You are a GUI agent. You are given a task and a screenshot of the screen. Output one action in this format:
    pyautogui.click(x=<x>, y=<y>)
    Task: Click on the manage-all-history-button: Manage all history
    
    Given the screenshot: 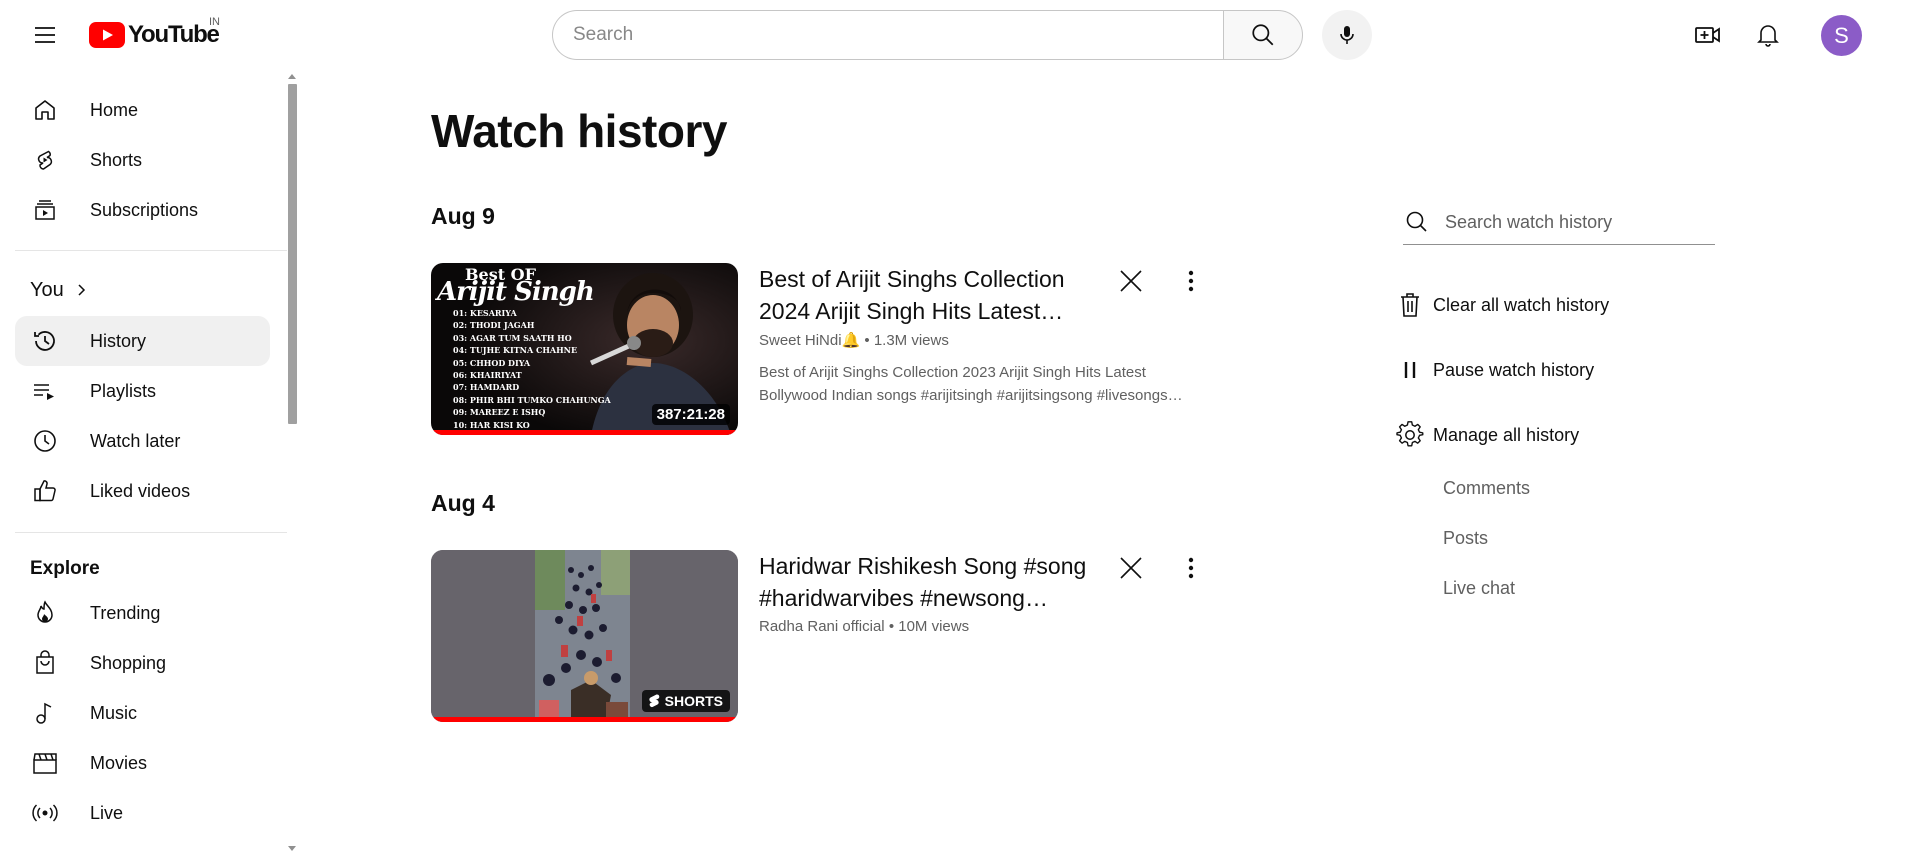 What is the action you would take?
    pyautogui.click(x=1487, y=435)
    